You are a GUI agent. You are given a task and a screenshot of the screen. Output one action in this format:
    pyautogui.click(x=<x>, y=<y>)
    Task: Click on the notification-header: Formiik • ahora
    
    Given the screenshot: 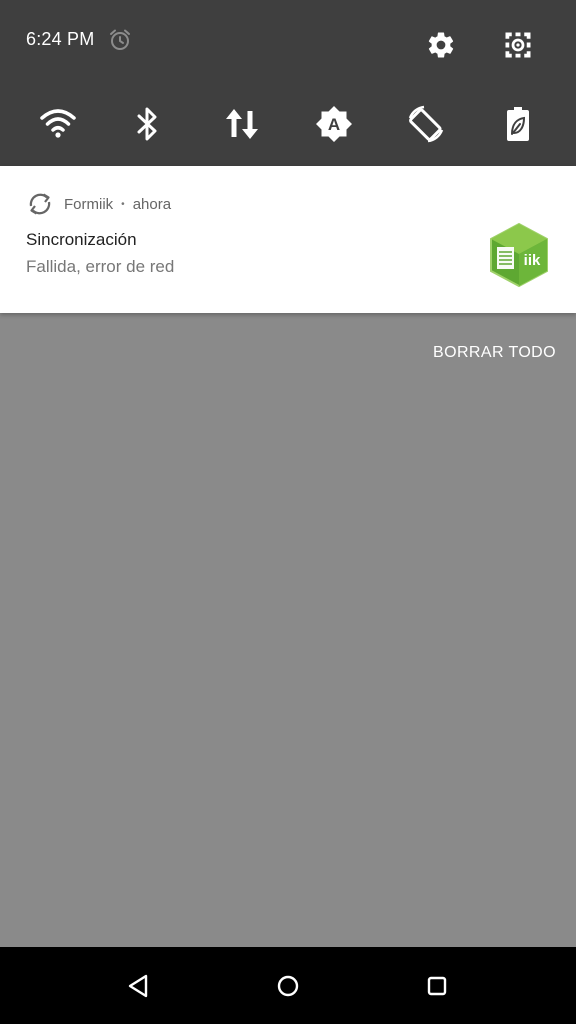 What is the action you would take?
    pyautogui.click(x=98, y=204)
    